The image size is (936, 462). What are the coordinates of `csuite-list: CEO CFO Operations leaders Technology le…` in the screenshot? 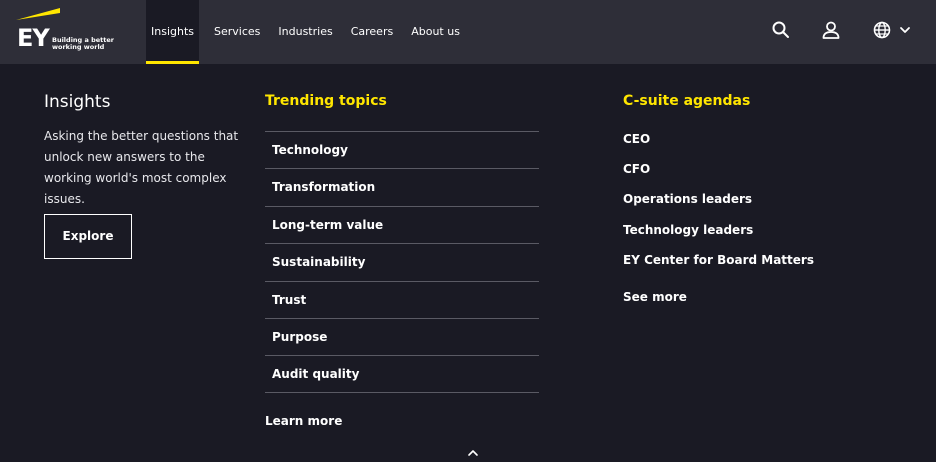 It's located at (718, 204).